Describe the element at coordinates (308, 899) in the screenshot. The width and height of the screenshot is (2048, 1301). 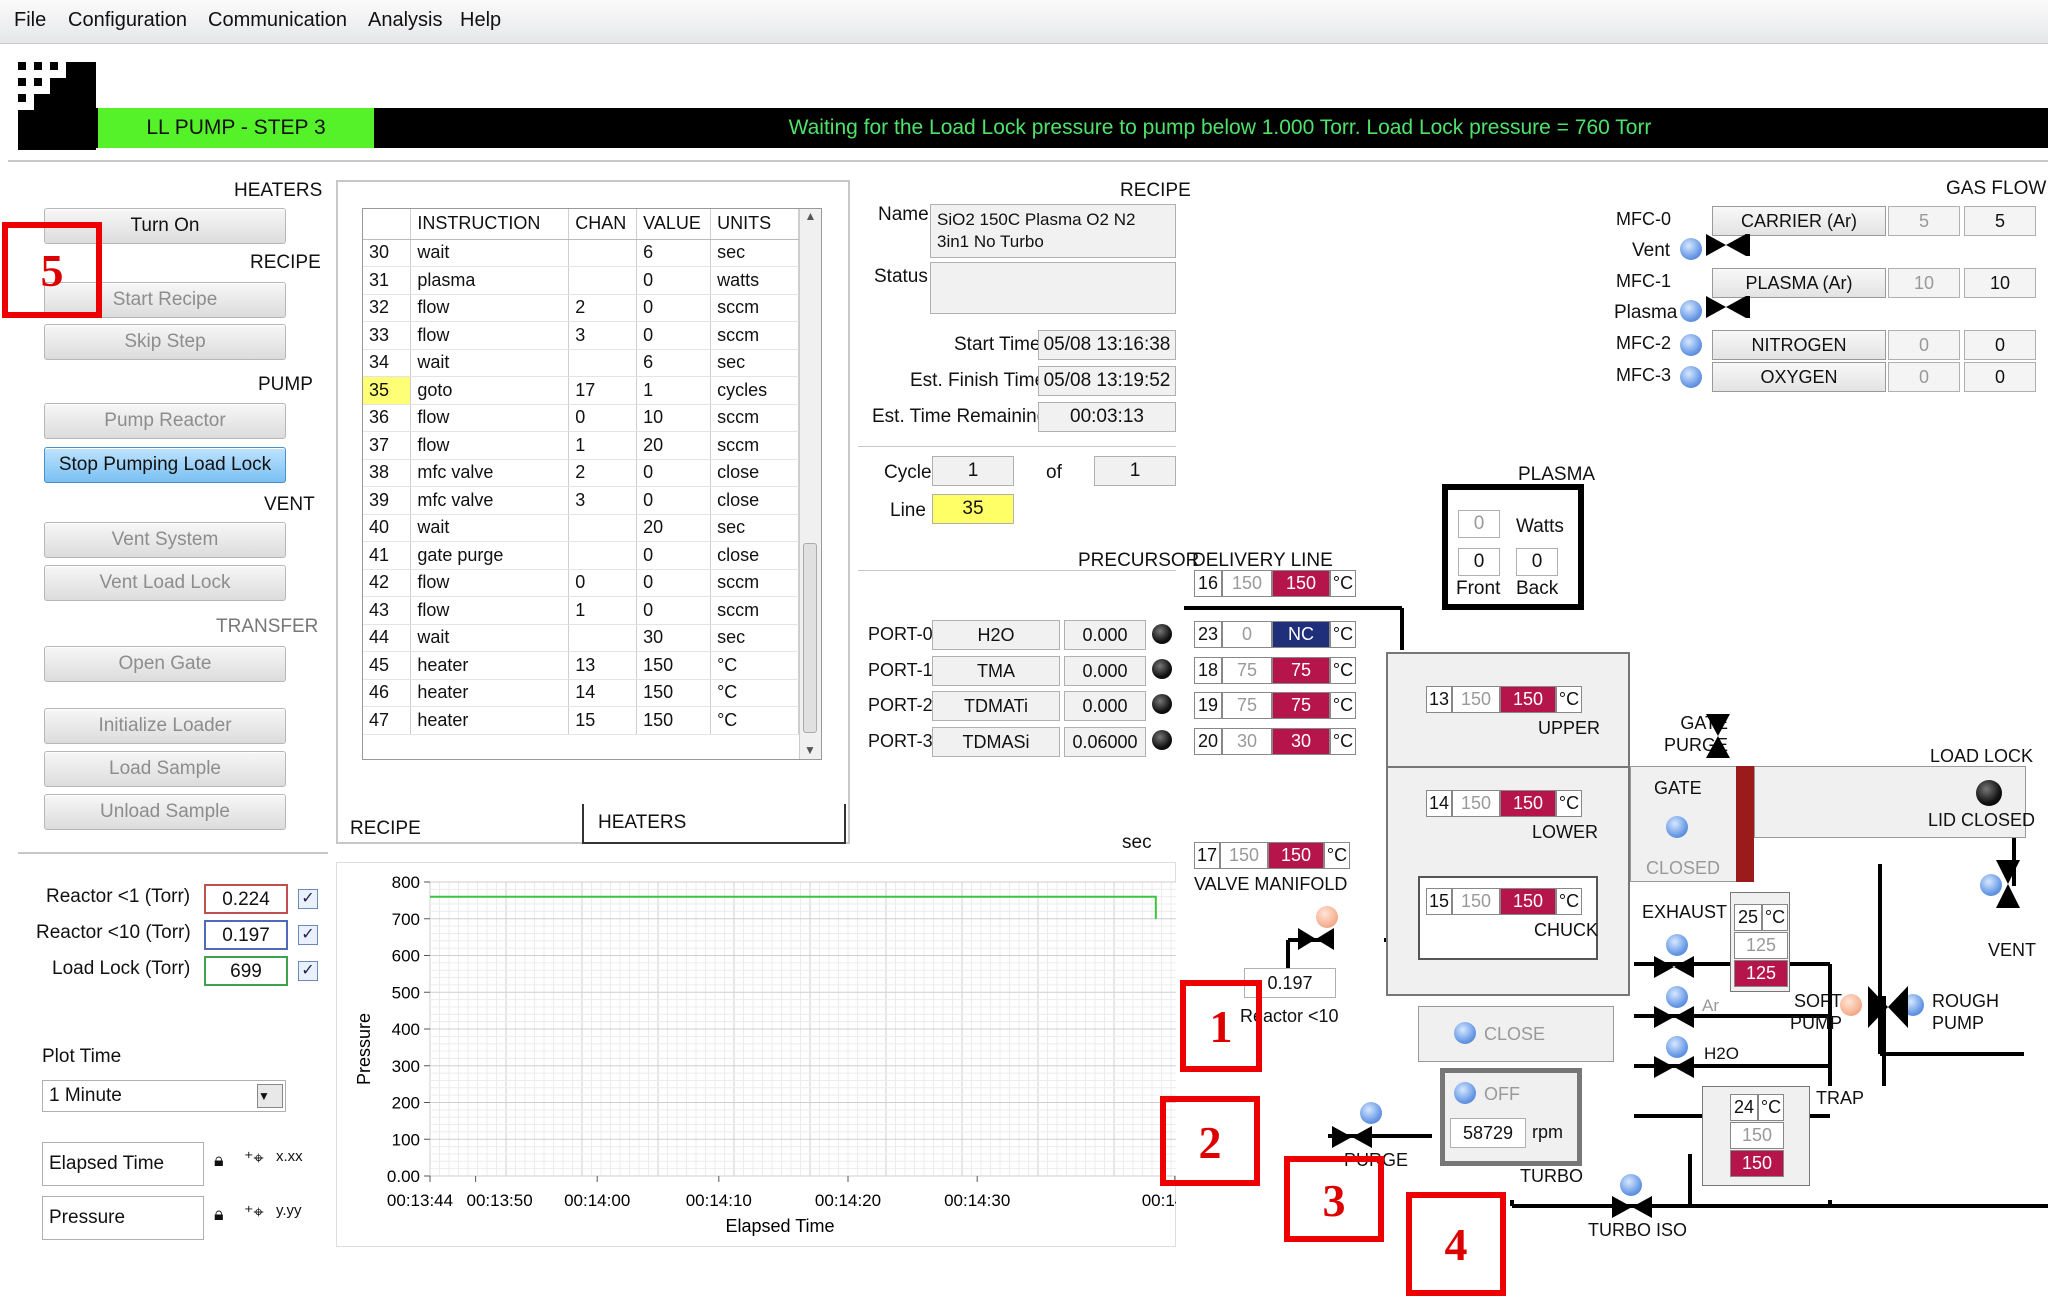
I see `reactor1-plot-checkbox: ✓` at that location.